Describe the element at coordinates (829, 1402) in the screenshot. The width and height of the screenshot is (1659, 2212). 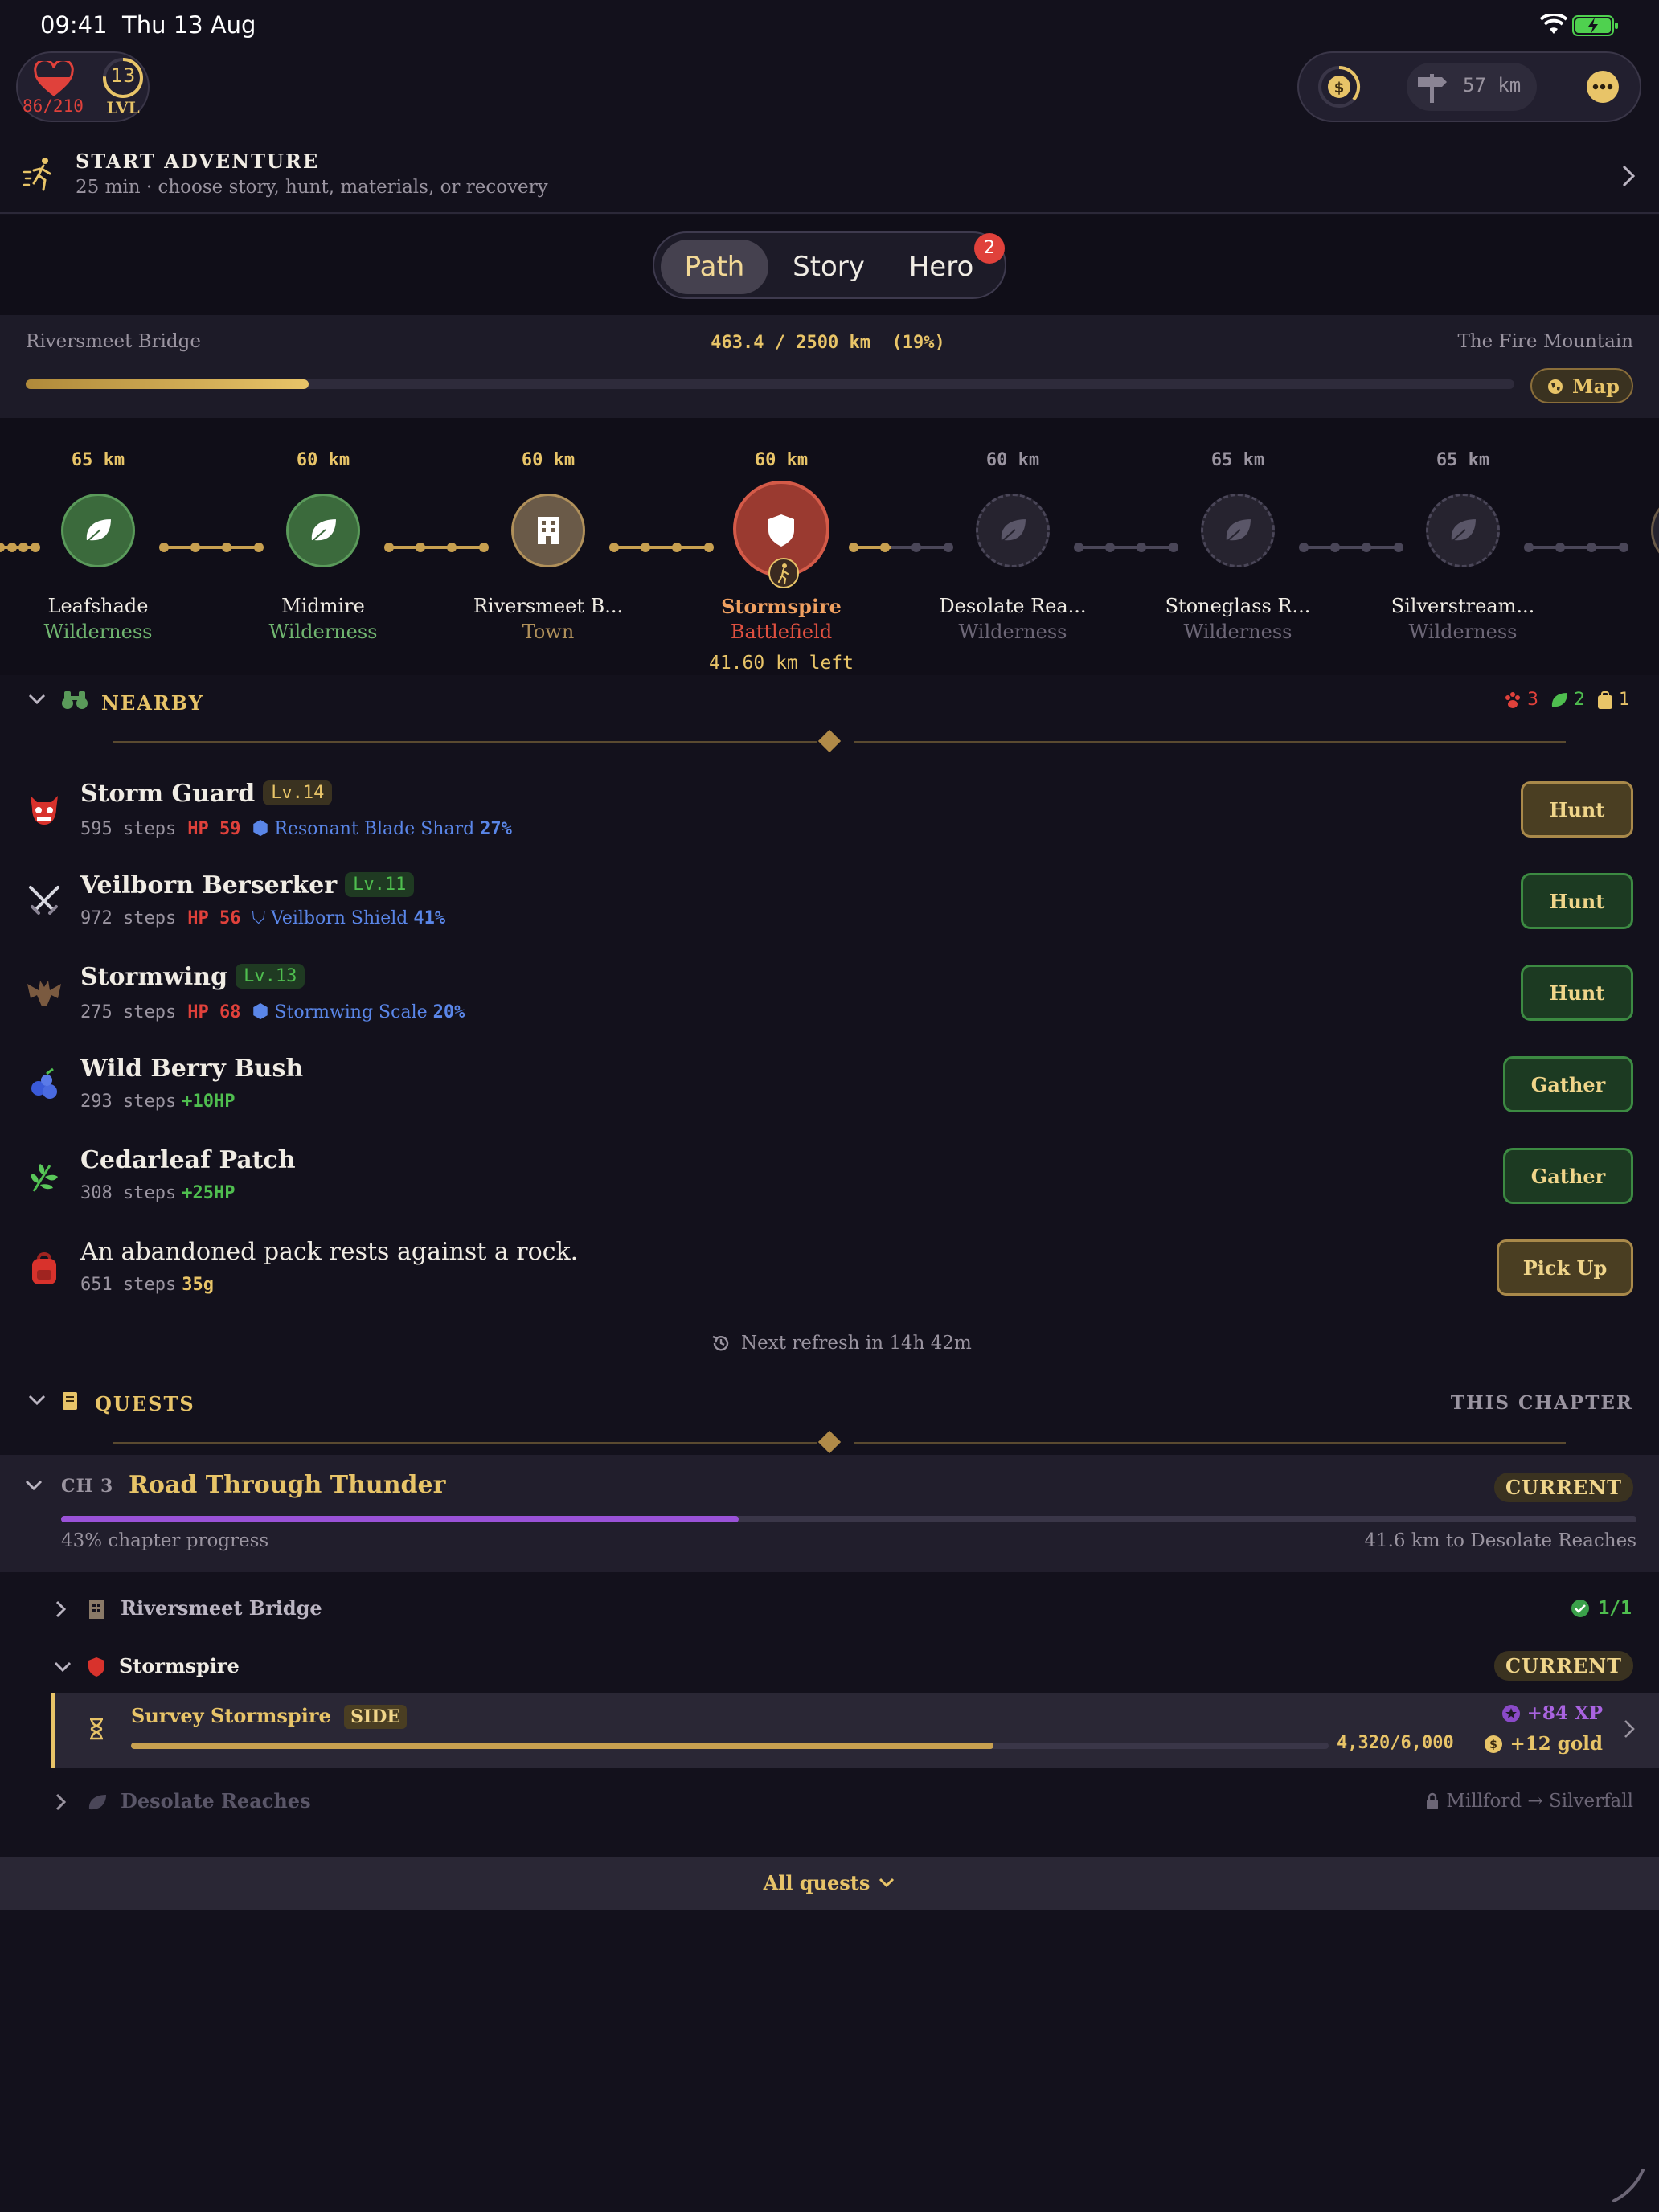
I see `quests-header: QUESTS THIS CHAPTER` at that location.